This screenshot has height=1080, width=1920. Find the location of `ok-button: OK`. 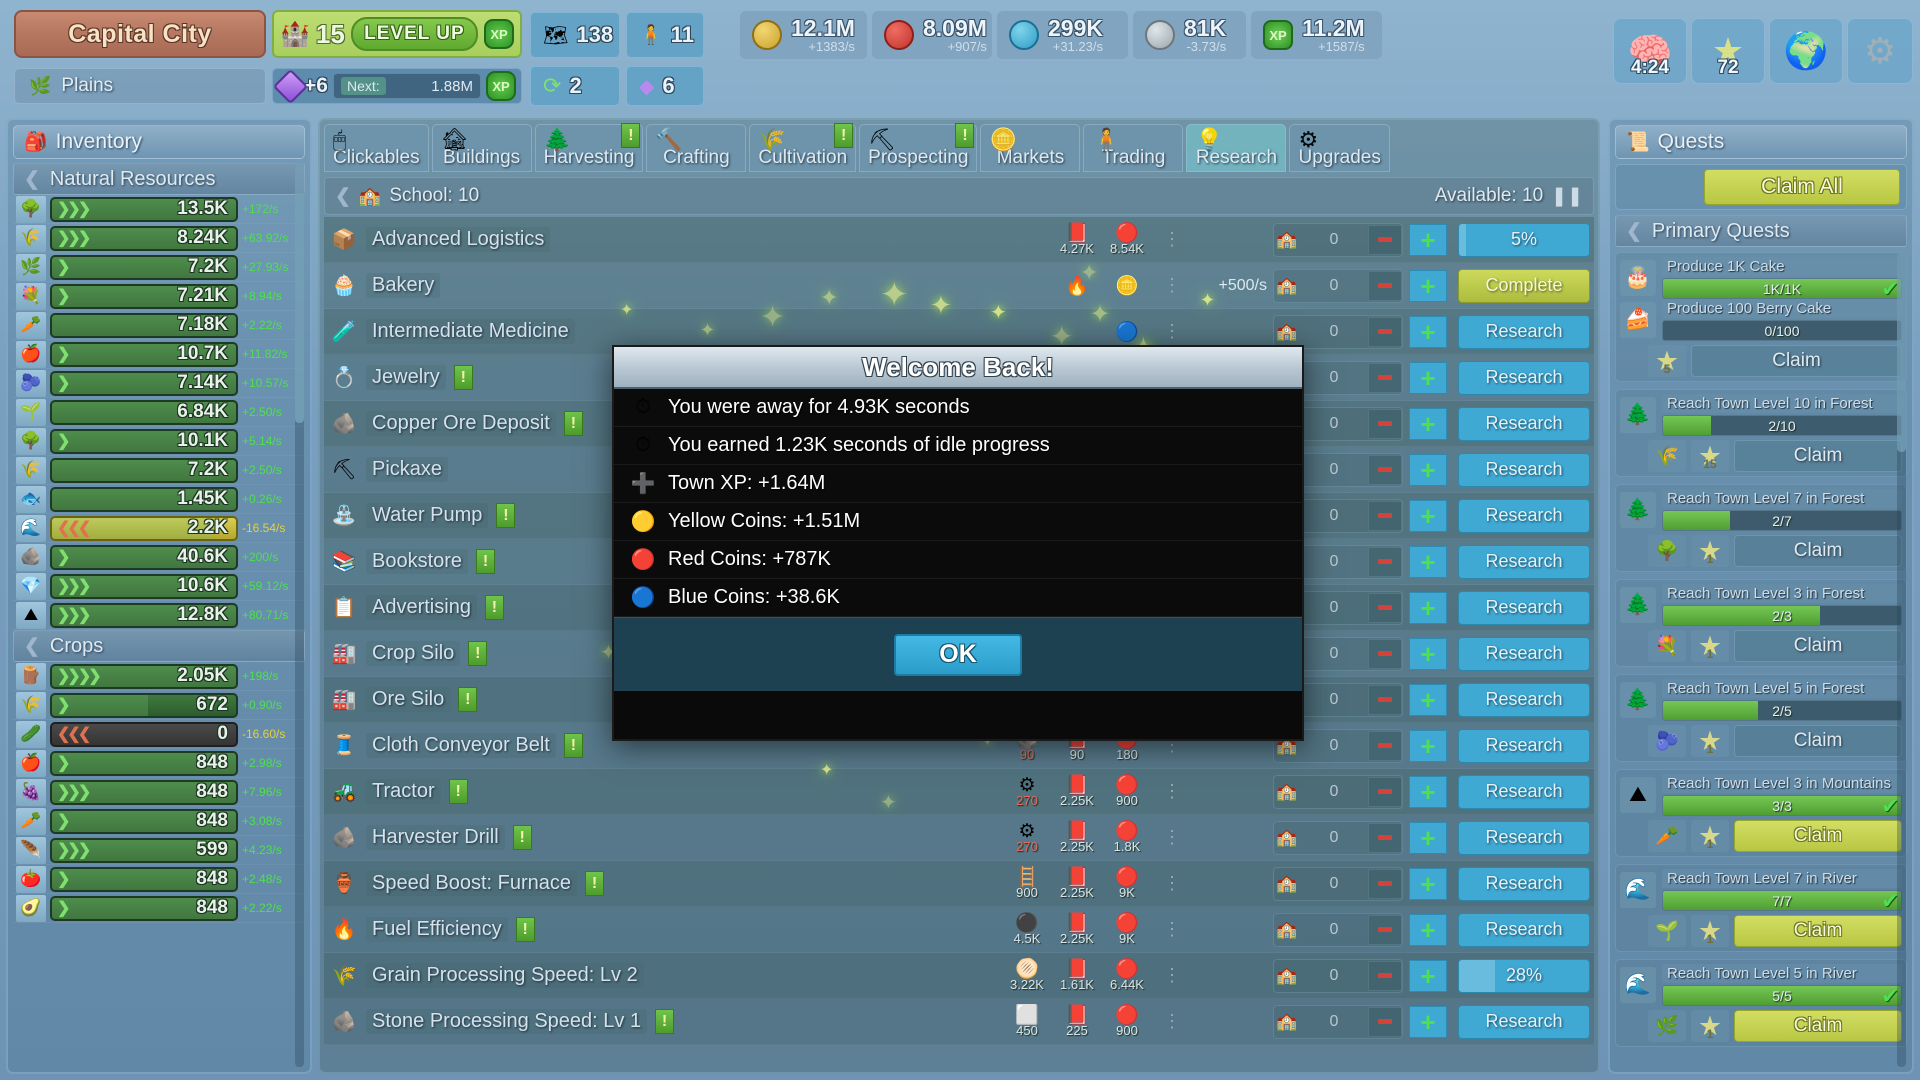

ok-button: OK is located at coordinates (958, 654).